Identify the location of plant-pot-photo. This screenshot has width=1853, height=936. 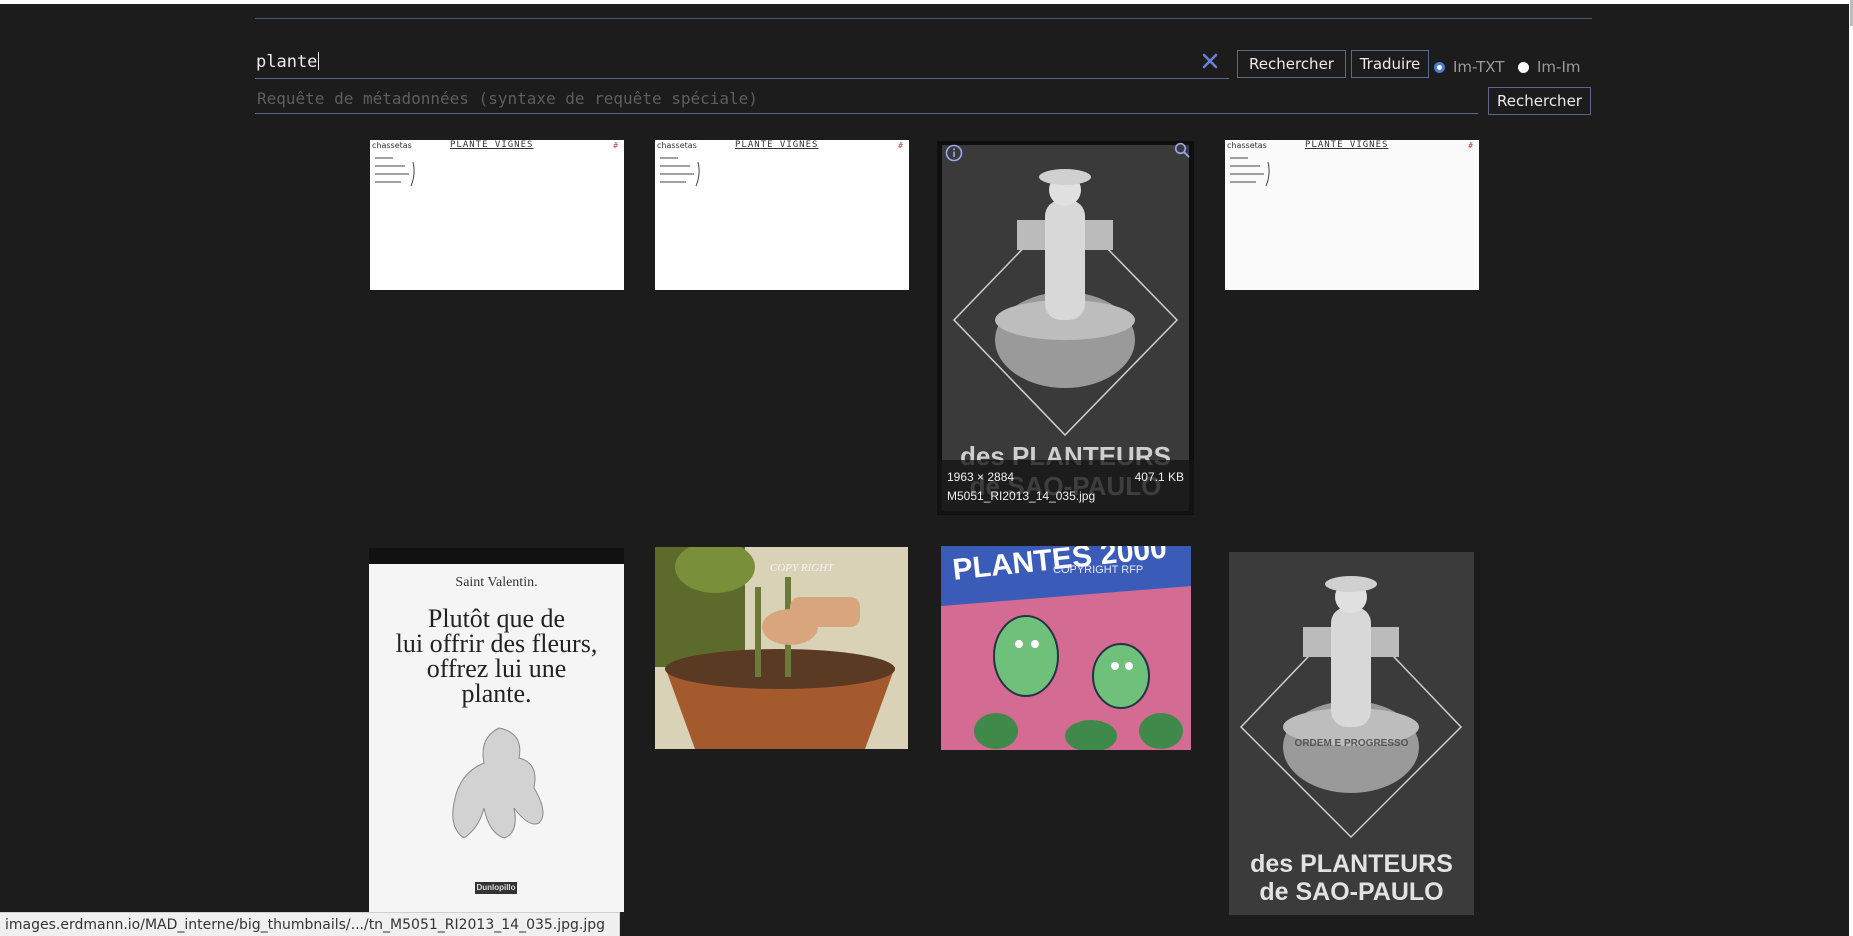
(781, 648).